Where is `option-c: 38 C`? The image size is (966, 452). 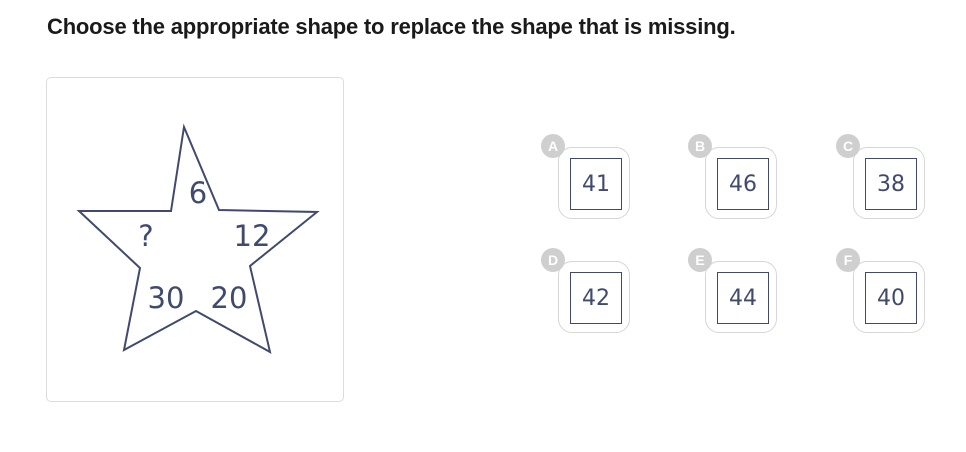
option-c: 38 C is located at coordinates (880, 176).